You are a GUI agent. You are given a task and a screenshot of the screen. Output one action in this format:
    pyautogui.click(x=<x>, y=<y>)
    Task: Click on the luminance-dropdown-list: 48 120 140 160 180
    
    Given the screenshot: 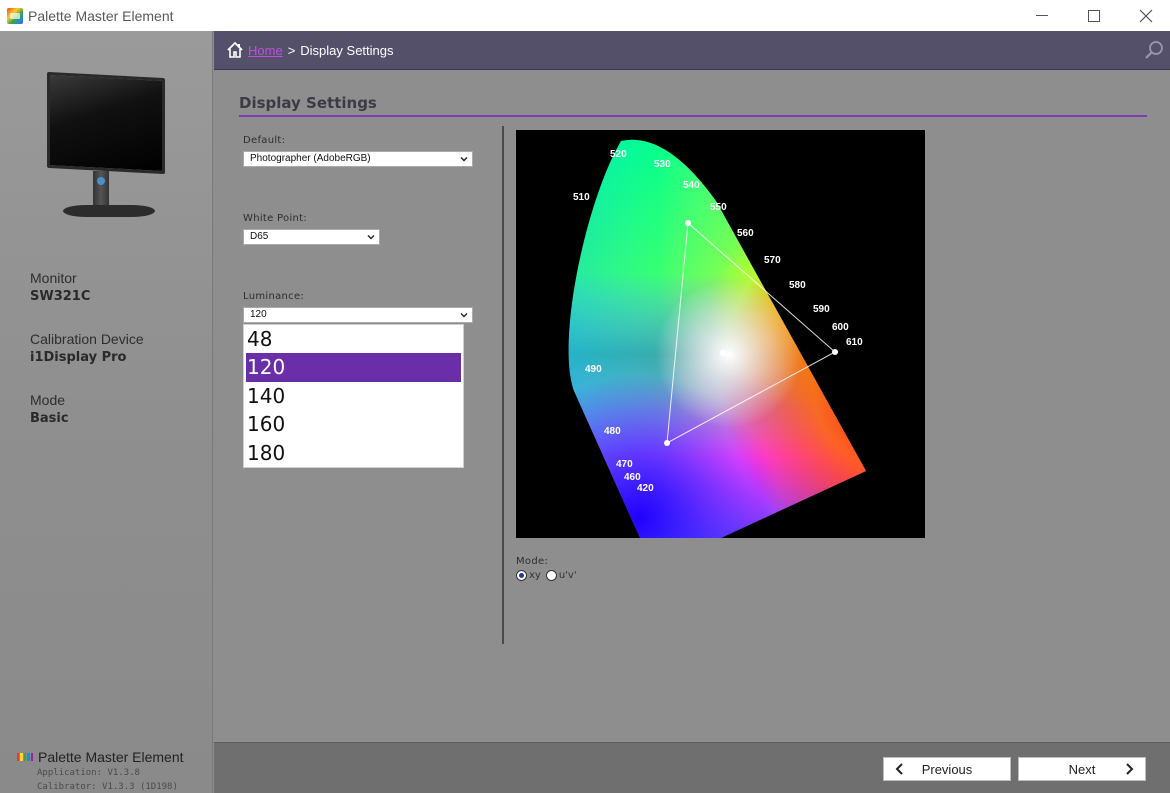 What is the action you would take?
    pyautogui.click(x=353, y=396)
    